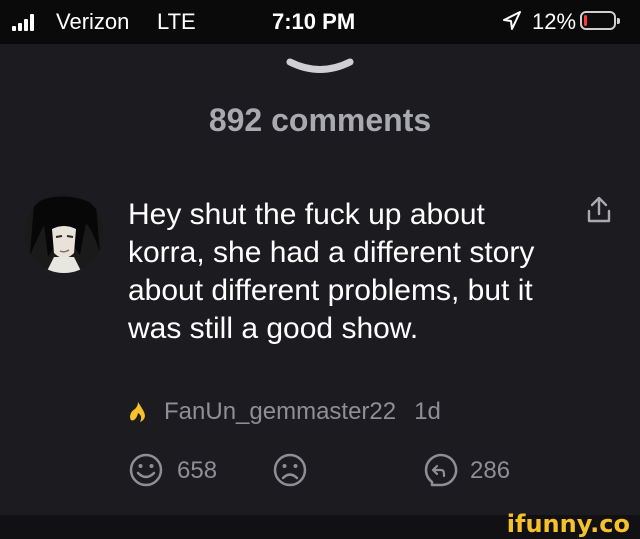 The image size is (640, 539). Describe the element at coordinates (320, 120) in the screenshot. I see `comment-count: 892 comments` at that location.